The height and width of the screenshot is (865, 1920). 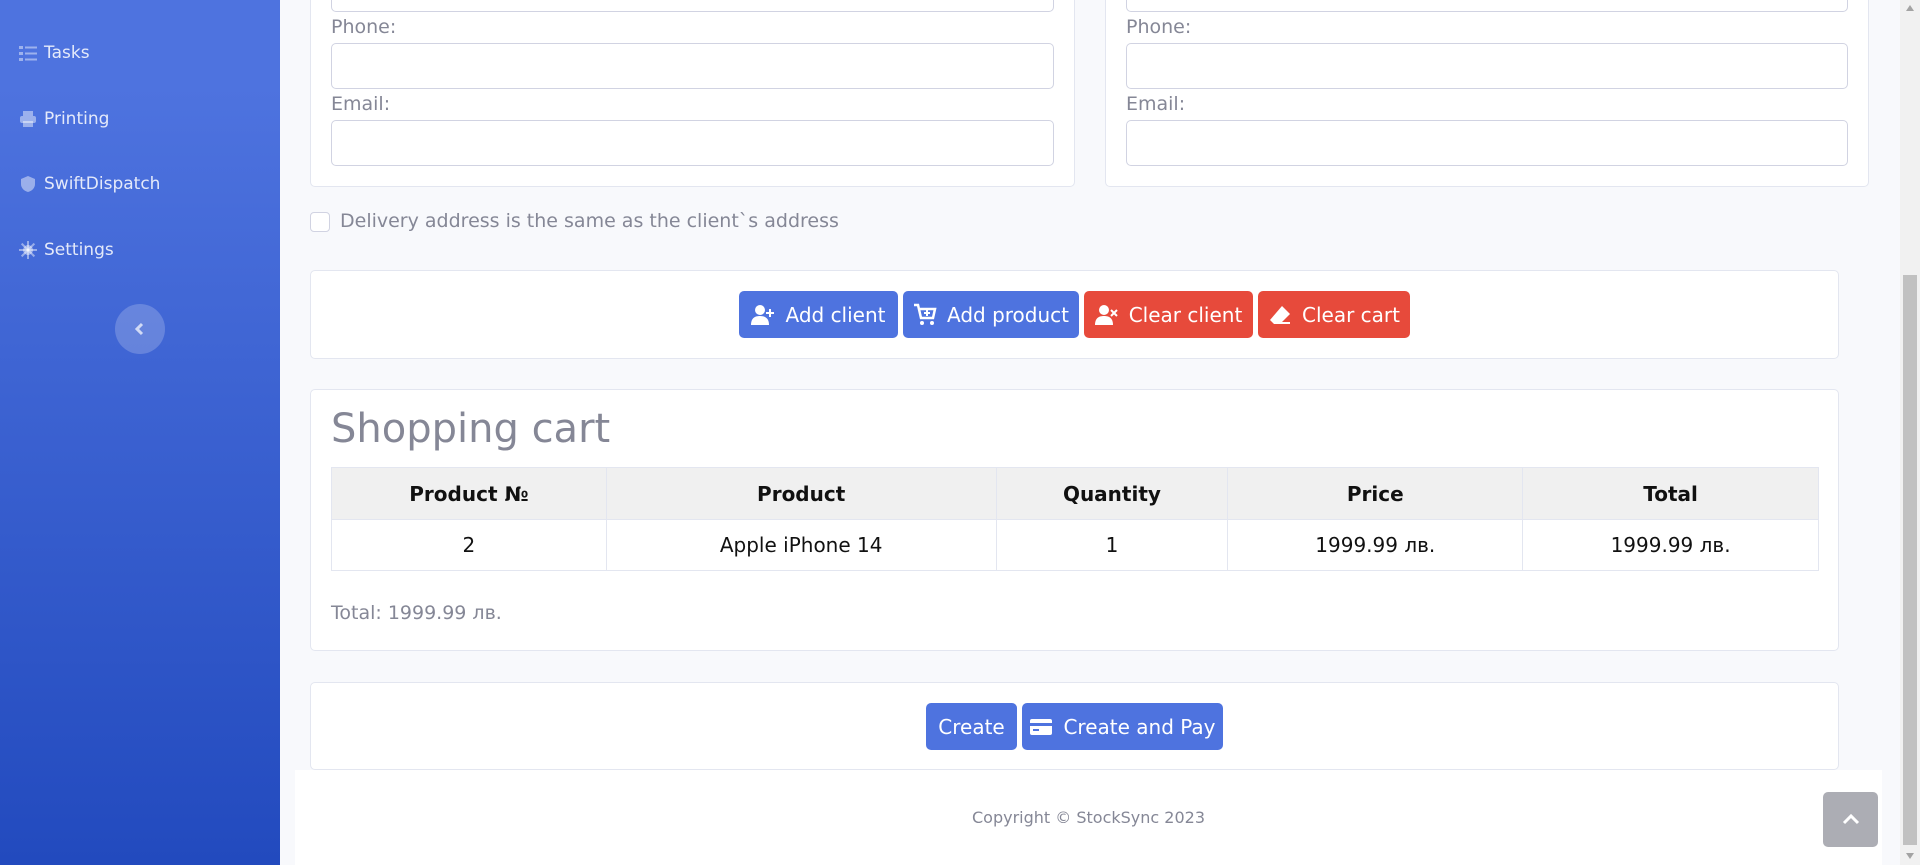 I want to click on chevron-up-icon, so click(x=1850, y=818).